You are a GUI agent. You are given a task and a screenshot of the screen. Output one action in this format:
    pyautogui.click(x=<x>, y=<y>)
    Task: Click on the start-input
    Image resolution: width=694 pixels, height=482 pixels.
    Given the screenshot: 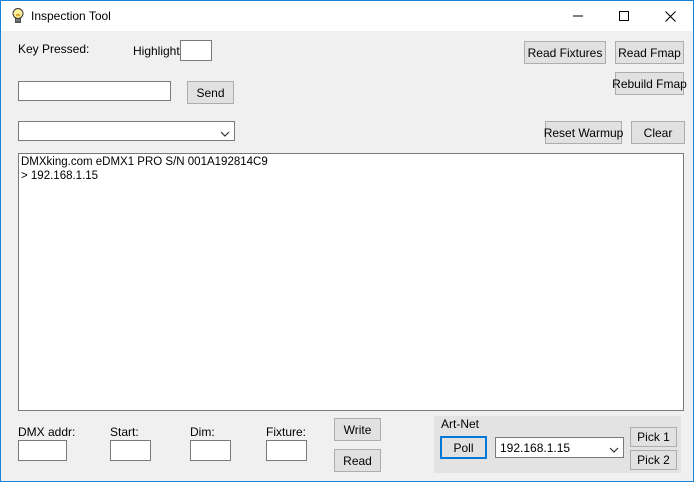 What is the action you would take?
    pyautogui.click(x=130, y=450)
    